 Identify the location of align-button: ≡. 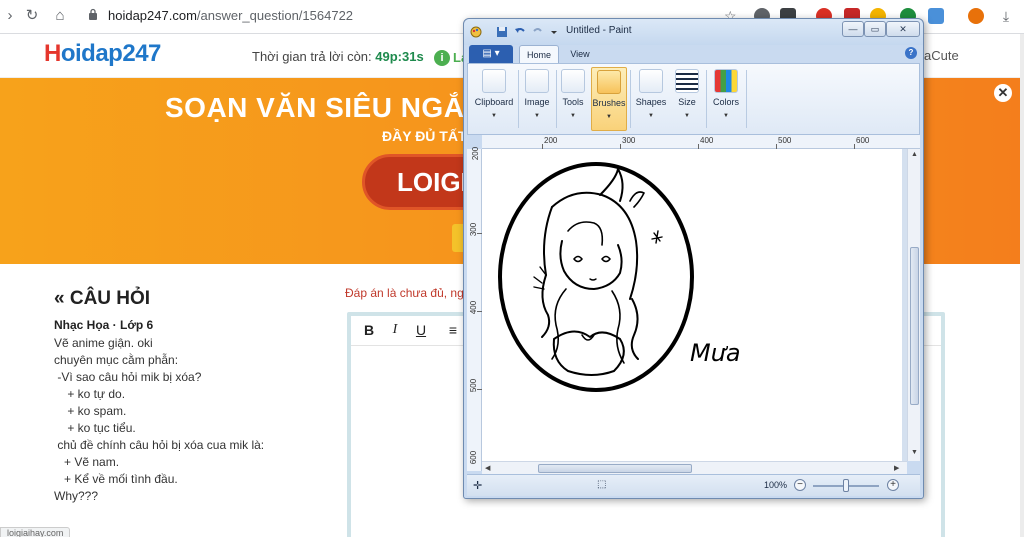
(453, 330).